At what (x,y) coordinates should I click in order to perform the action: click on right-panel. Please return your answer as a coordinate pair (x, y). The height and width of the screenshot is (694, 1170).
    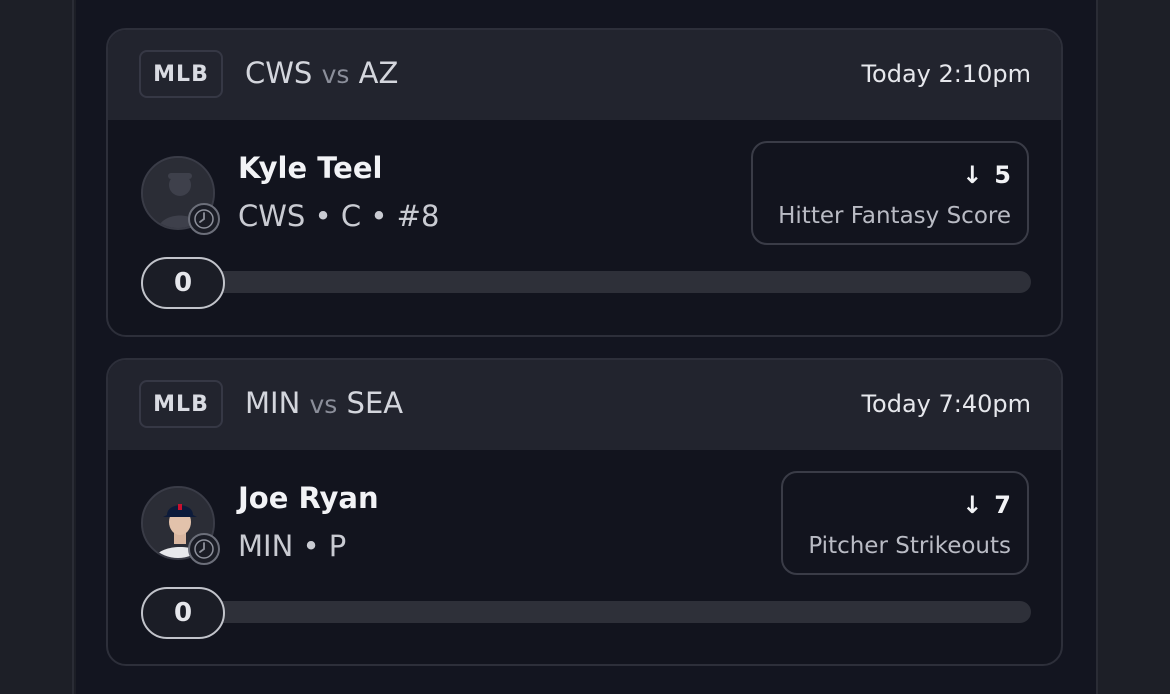
    Looking at the image, I should click on (1133, 347).